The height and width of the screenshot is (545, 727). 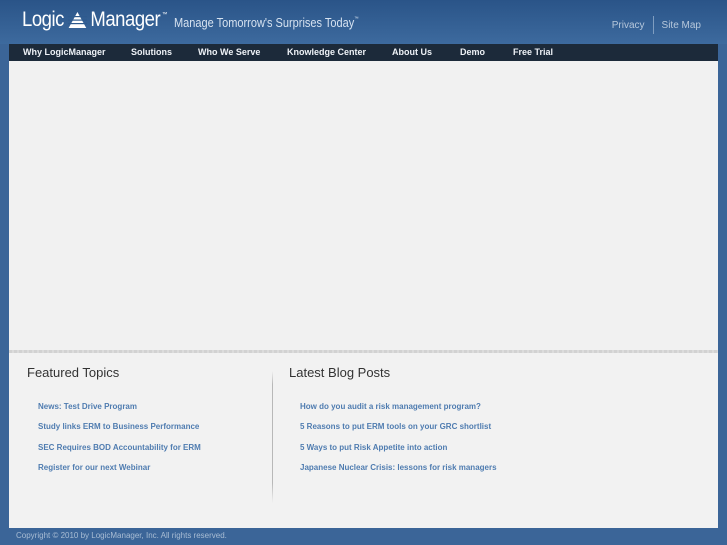 I want to click on utility-divider, so click(x=653, y=25).